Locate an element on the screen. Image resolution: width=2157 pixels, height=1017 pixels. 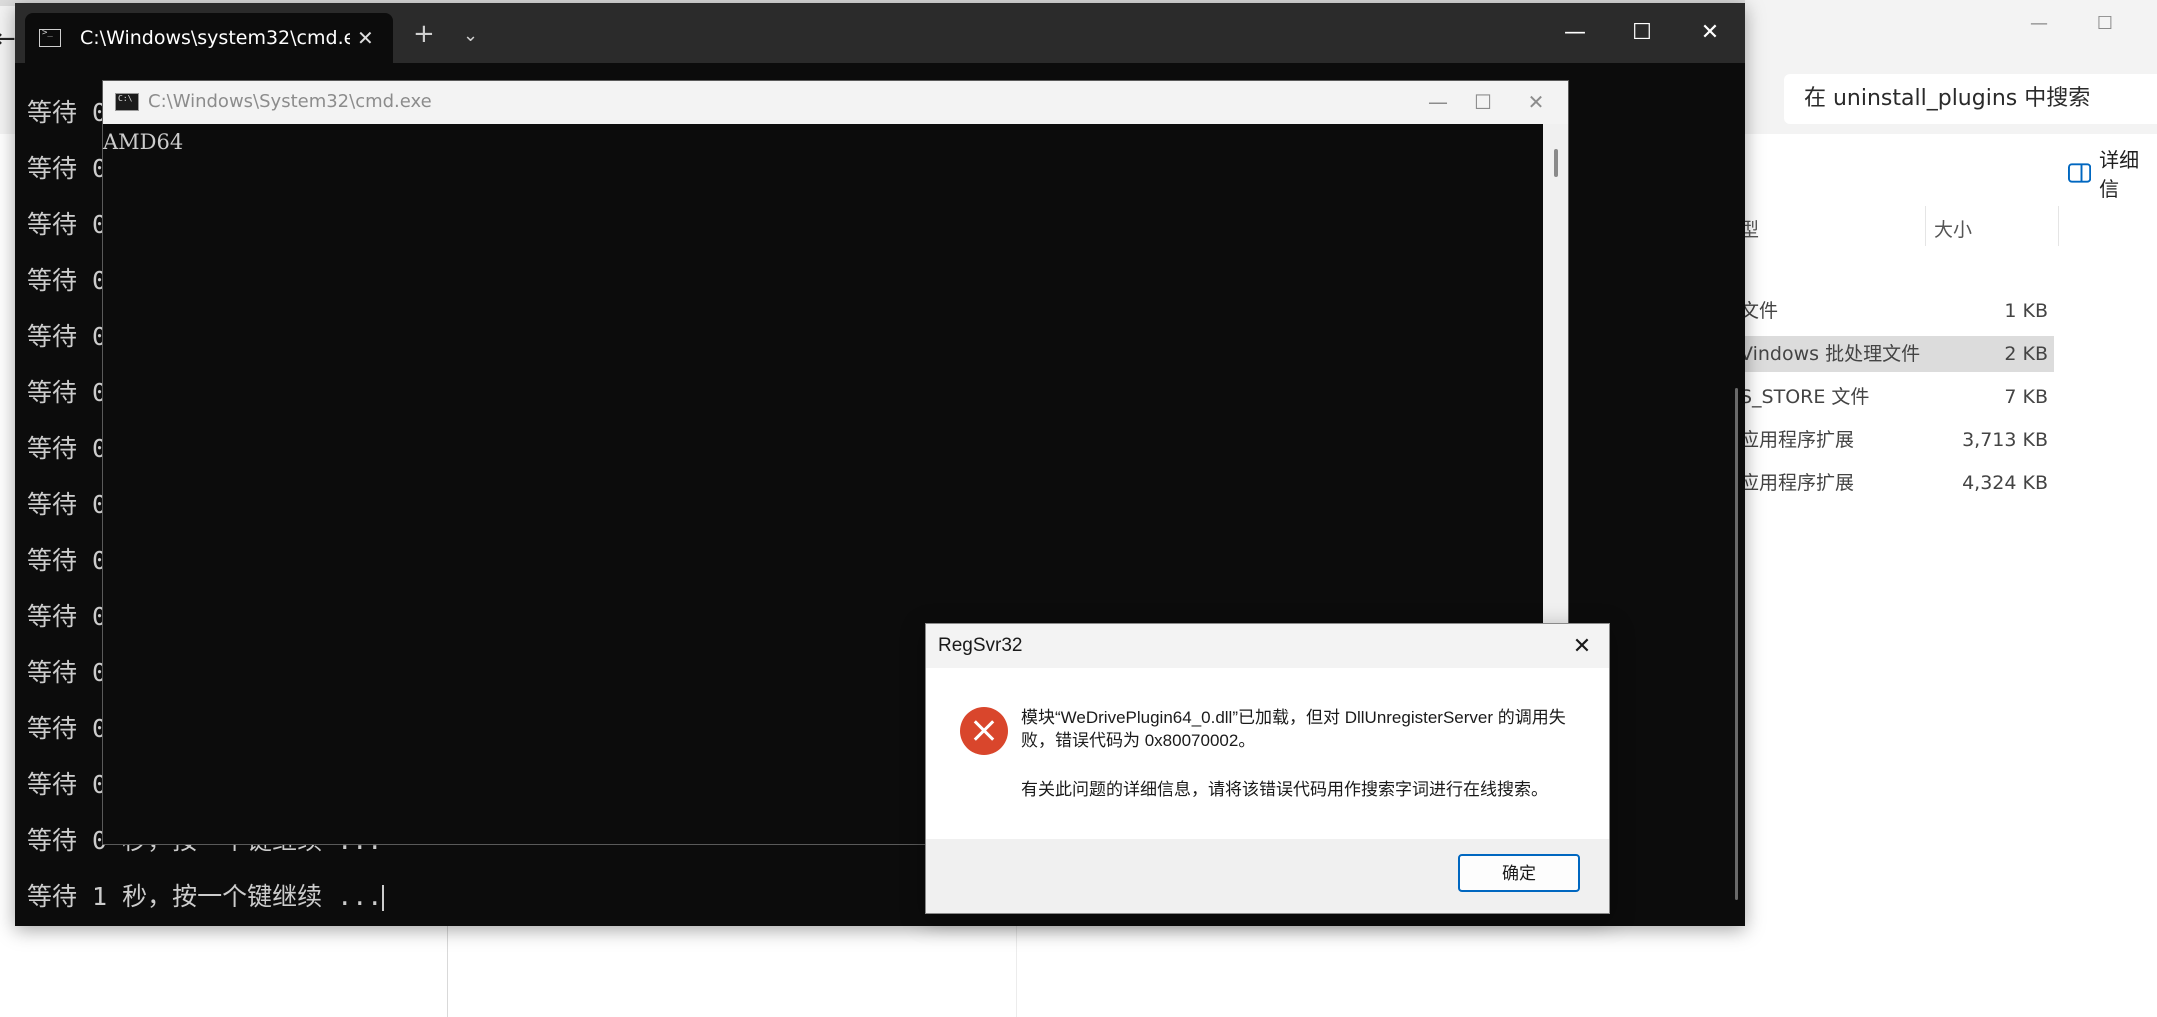
terminal-close-button: ✕ is located at coordinates (1710, 33).